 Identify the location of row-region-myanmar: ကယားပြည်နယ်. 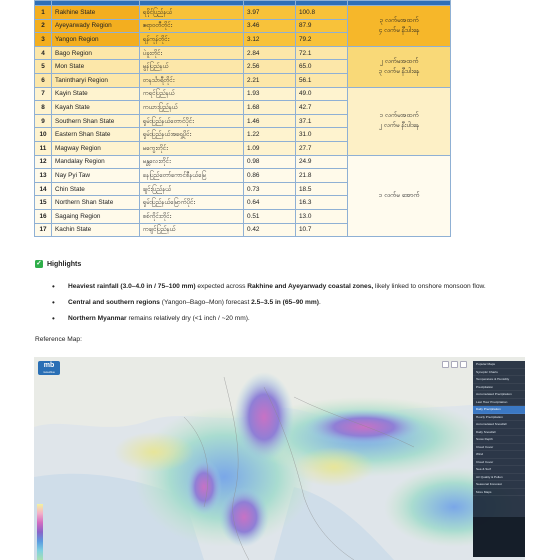
(191, 107).